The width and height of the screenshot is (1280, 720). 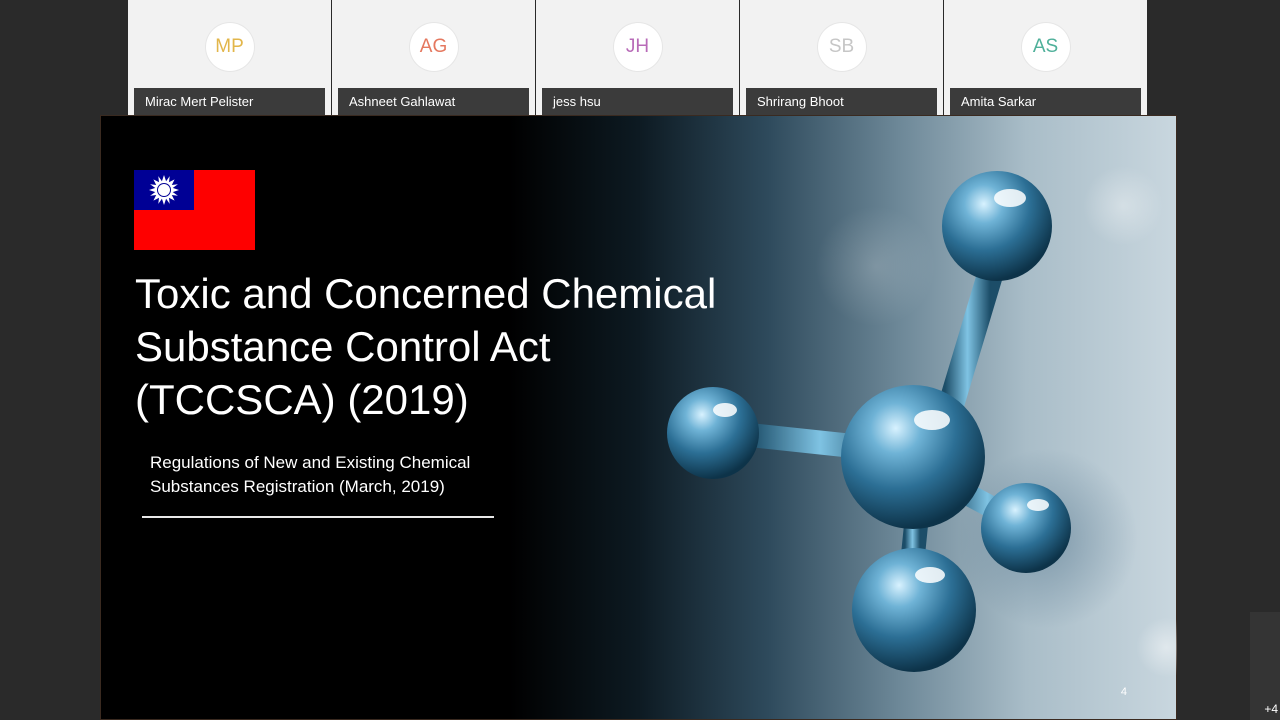 I want to click on taiwan-flag-icon, so click(x=194, y=210).